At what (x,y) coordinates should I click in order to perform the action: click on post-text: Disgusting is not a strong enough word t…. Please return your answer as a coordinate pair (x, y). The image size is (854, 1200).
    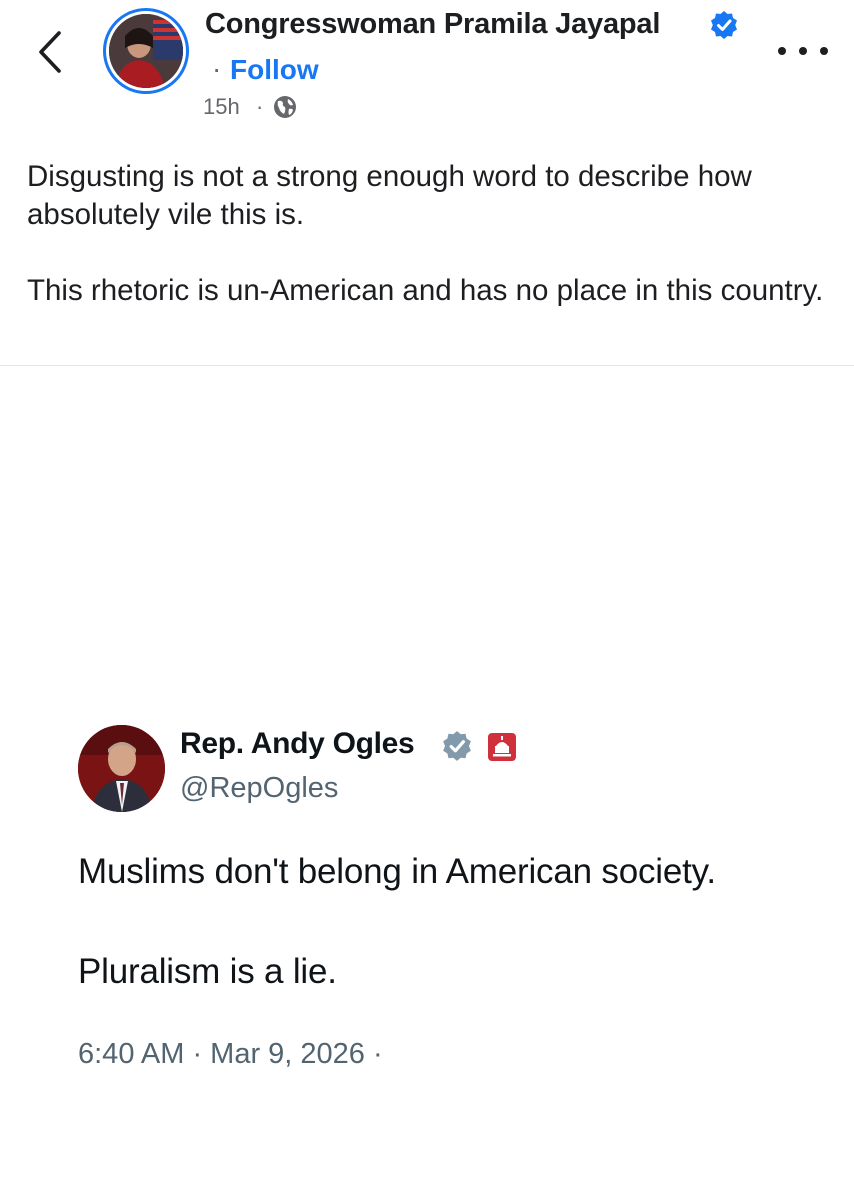
    Looking at the image, I should click on (427, 234).